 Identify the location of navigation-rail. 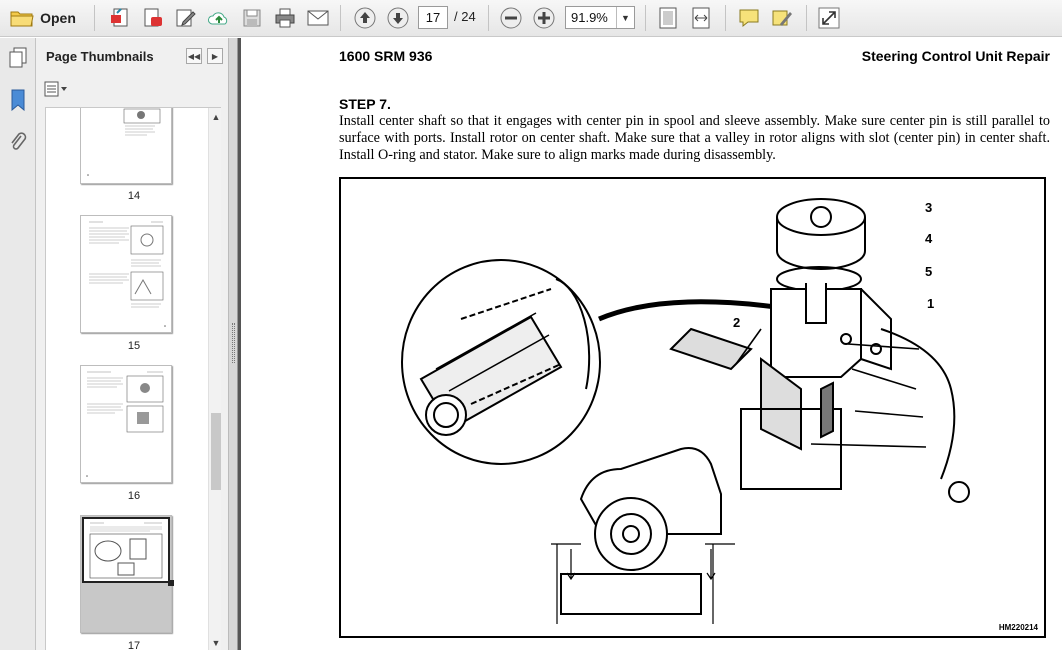
(18, 344).